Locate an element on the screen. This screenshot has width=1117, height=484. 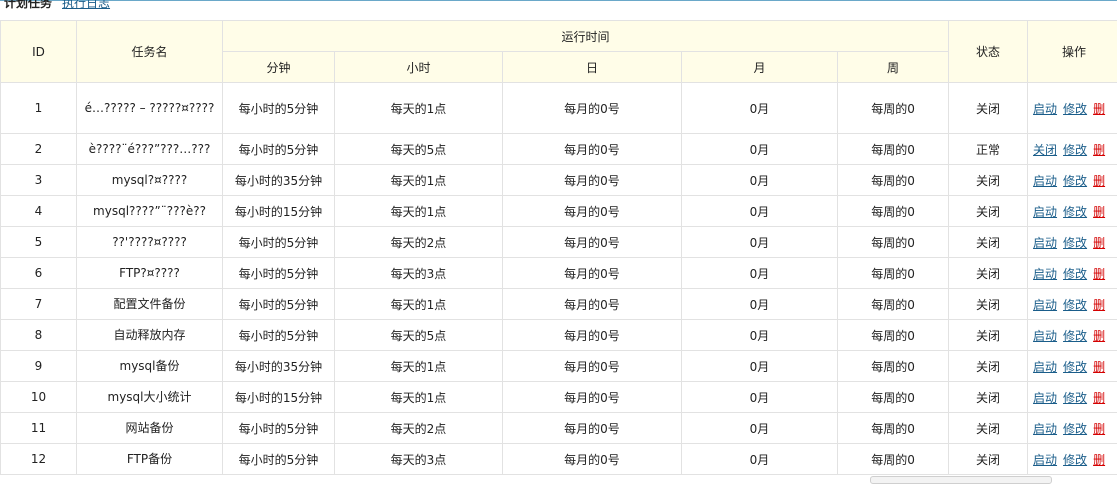
table-row: 12FTP备份每小时的5分钟每天的3点每月的0号0月每周的0关闭启动修改删 is located at coordinates (559, 459).